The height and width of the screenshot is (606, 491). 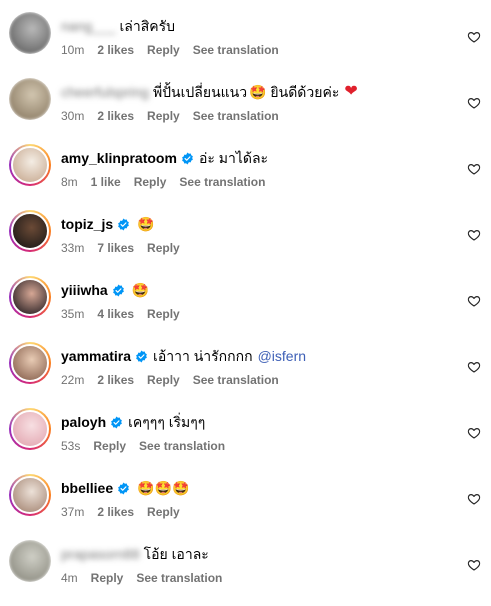 What do you see at coordinates (83, 422) in the screenshot?
I see `comment-username: paloyh` at bounding box center [83, 422].